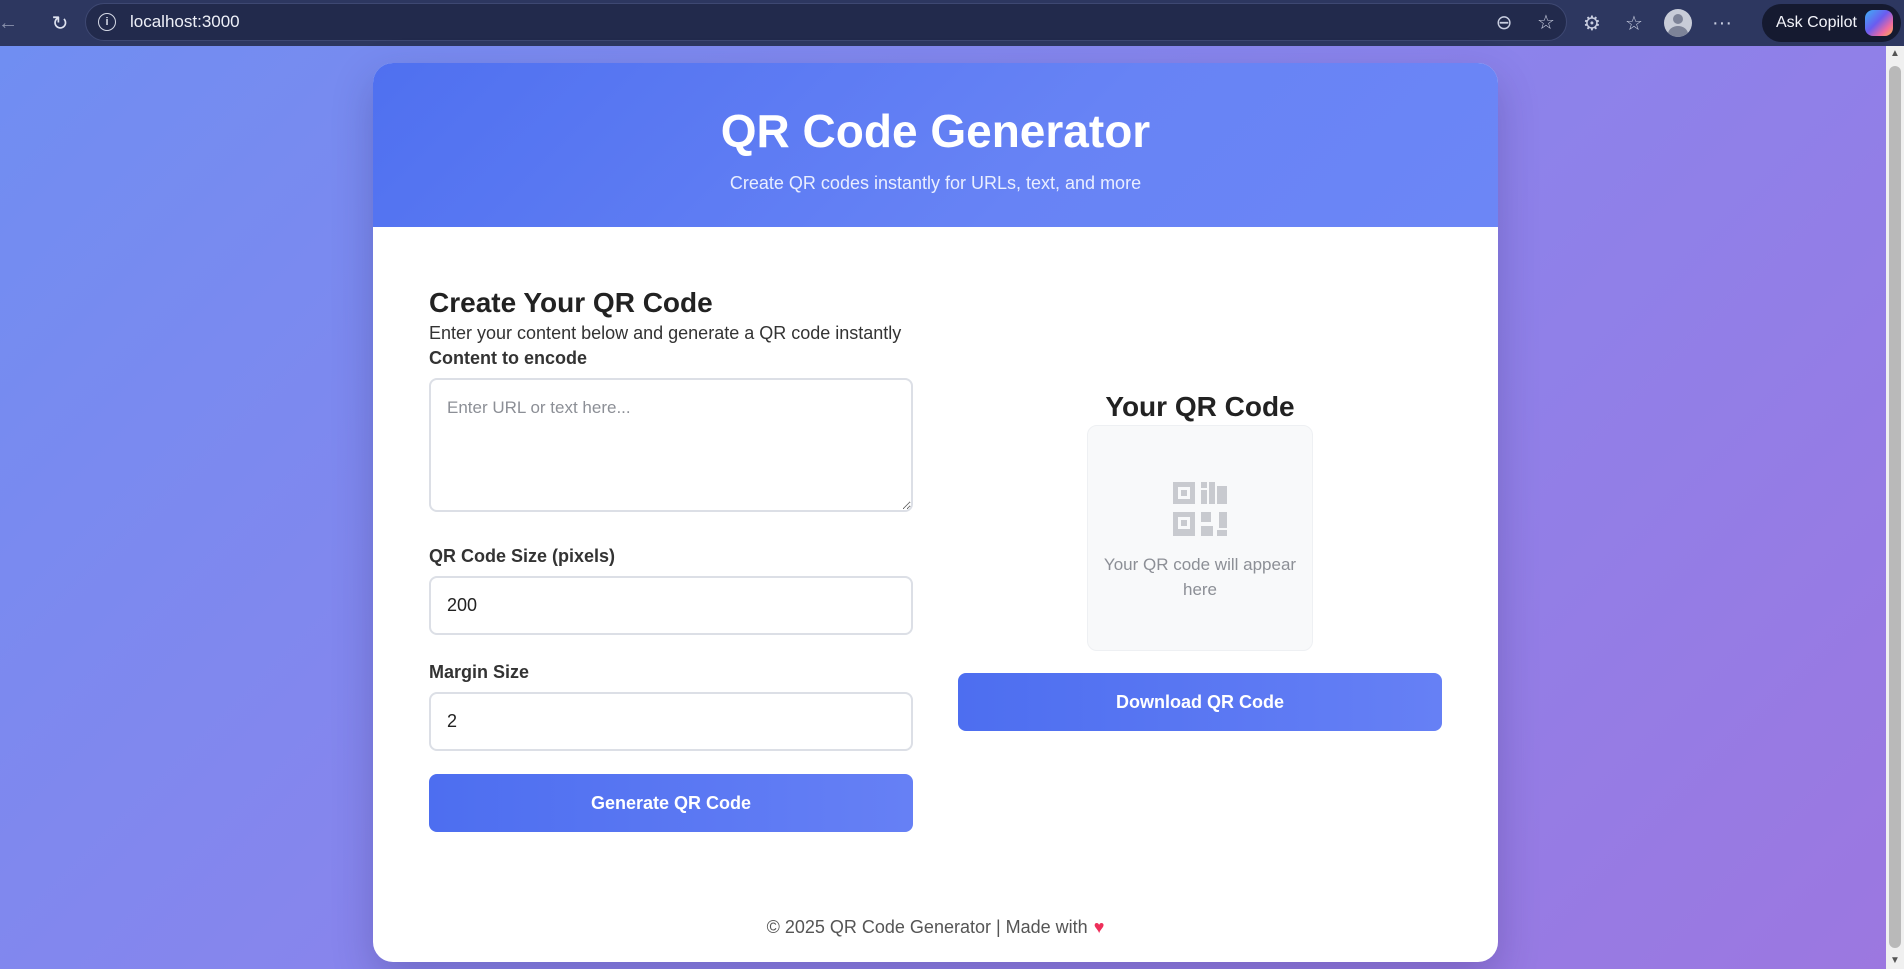 Image resolution: width=1904 pixels, height=969 pixels. What do you see at coordinates (1504, 22) in the screenshot?
I see `zoom-icon: ⊖` at bounding box center [1504, 22].